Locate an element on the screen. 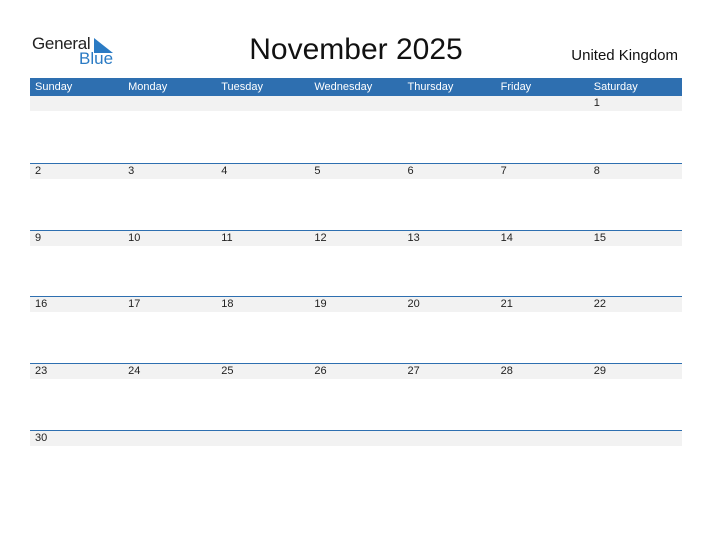 The width and height of the screenshot is (712, 550). day-cell: 25 is located at coordinates (227, 371).